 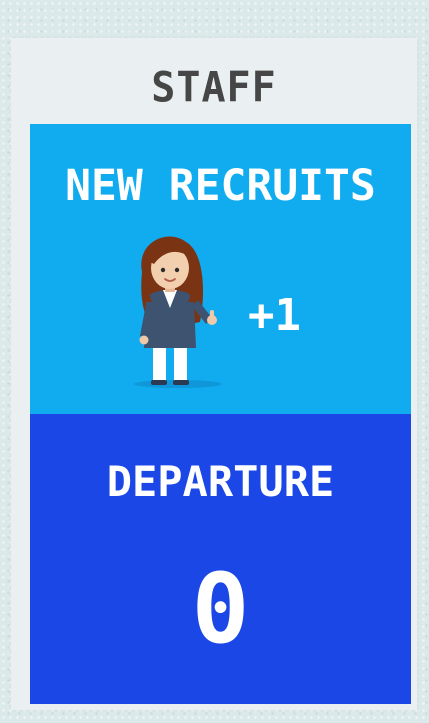 What do you see at coordinates (220, 609) in the screenshot?
I see `departure-count: 0` at bounding box center [220, 609].